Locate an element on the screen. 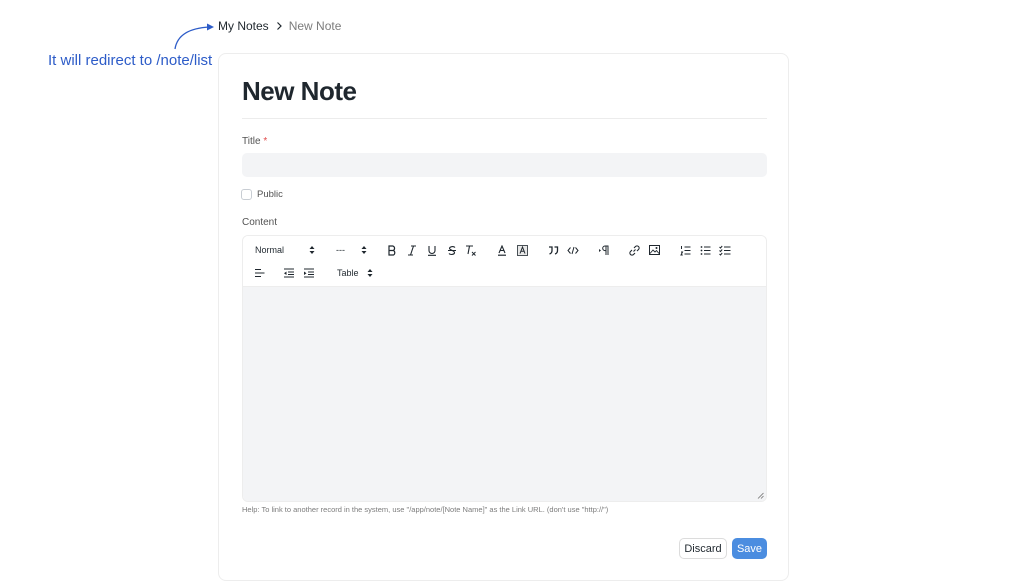 The width and height of the screenshot is (1024, 588). discard-button: Discard is located at coordinates (703, 548).